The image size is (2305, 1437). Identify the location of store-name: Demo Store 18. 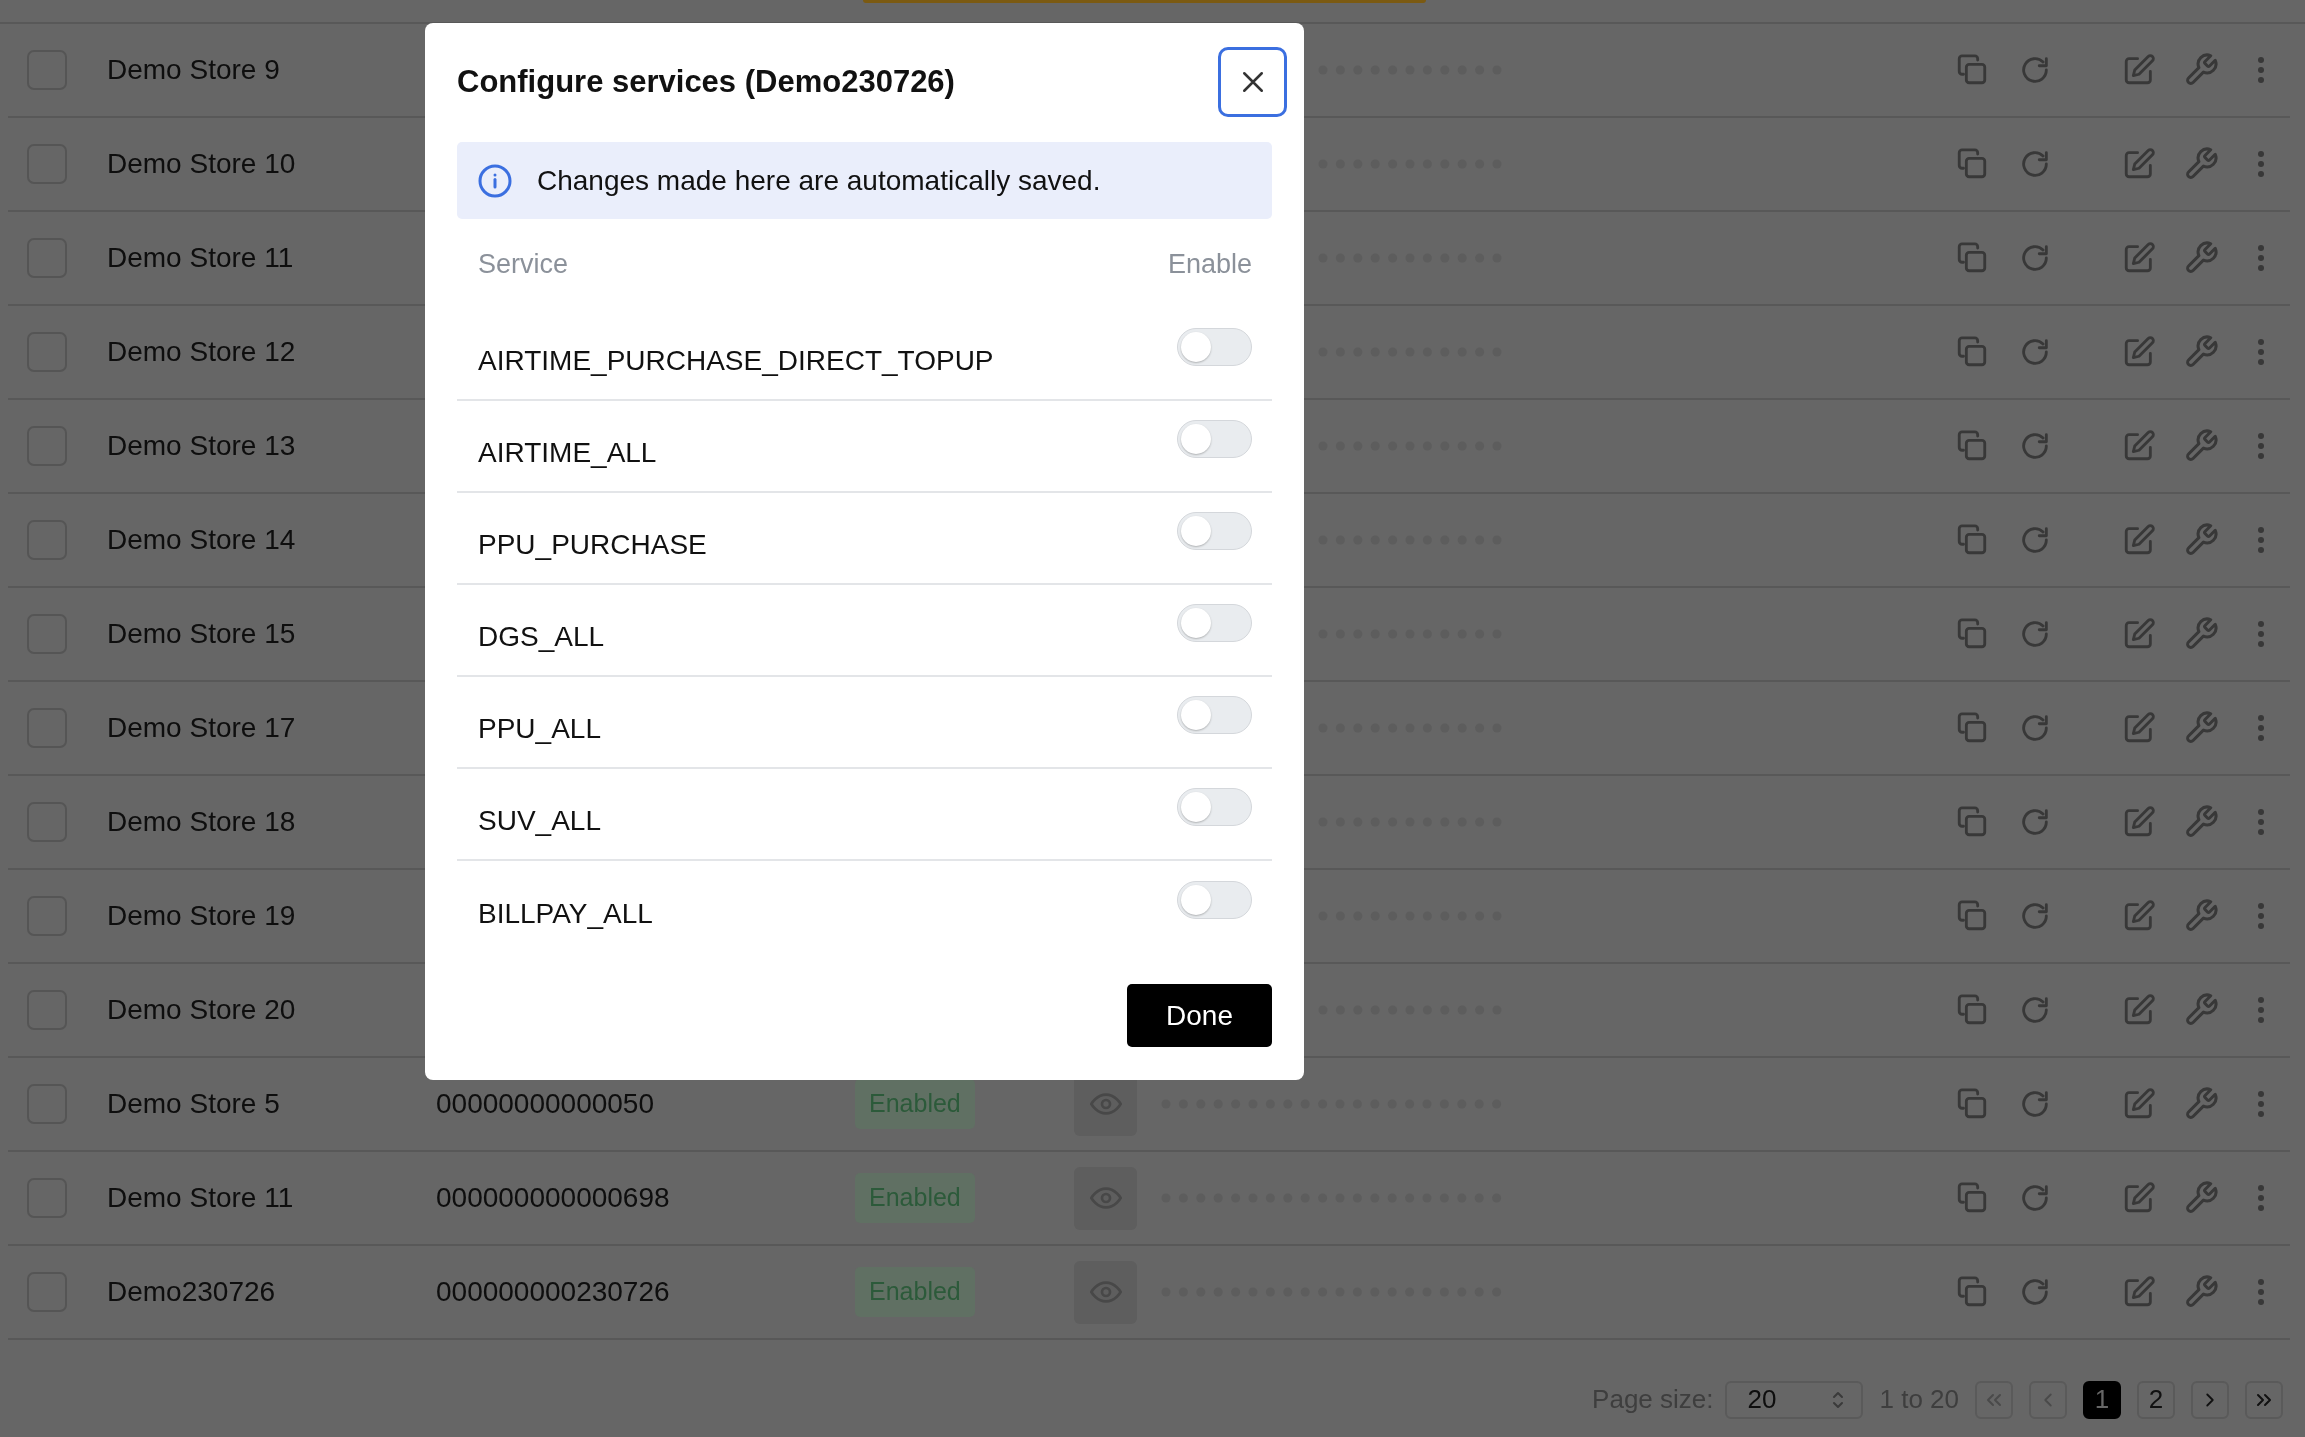
(202, 822).